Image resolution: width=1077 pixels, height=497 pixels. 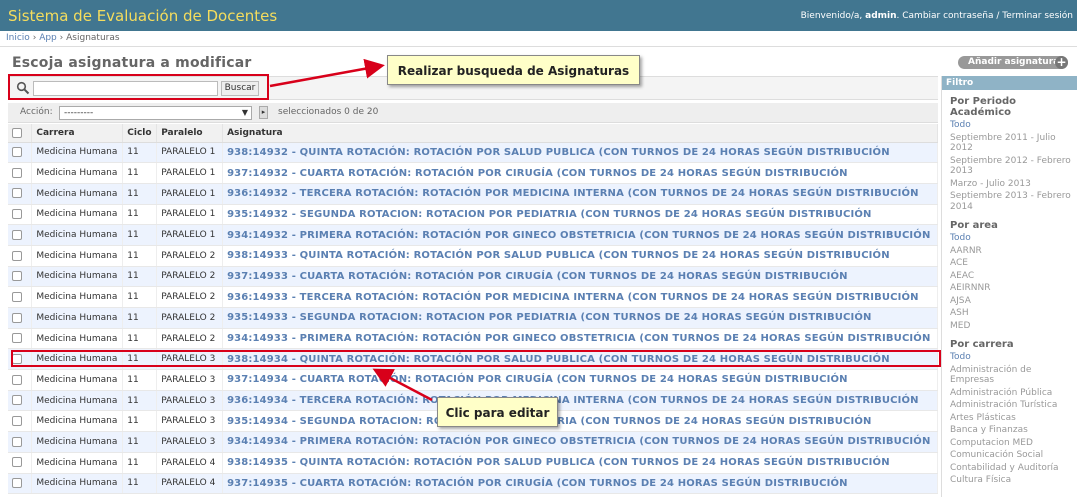 What do you see at coordinates (1013, 455) in the screenshot?
I see `filter-option: Comunicación Social` at bounding box center [1013, 455].